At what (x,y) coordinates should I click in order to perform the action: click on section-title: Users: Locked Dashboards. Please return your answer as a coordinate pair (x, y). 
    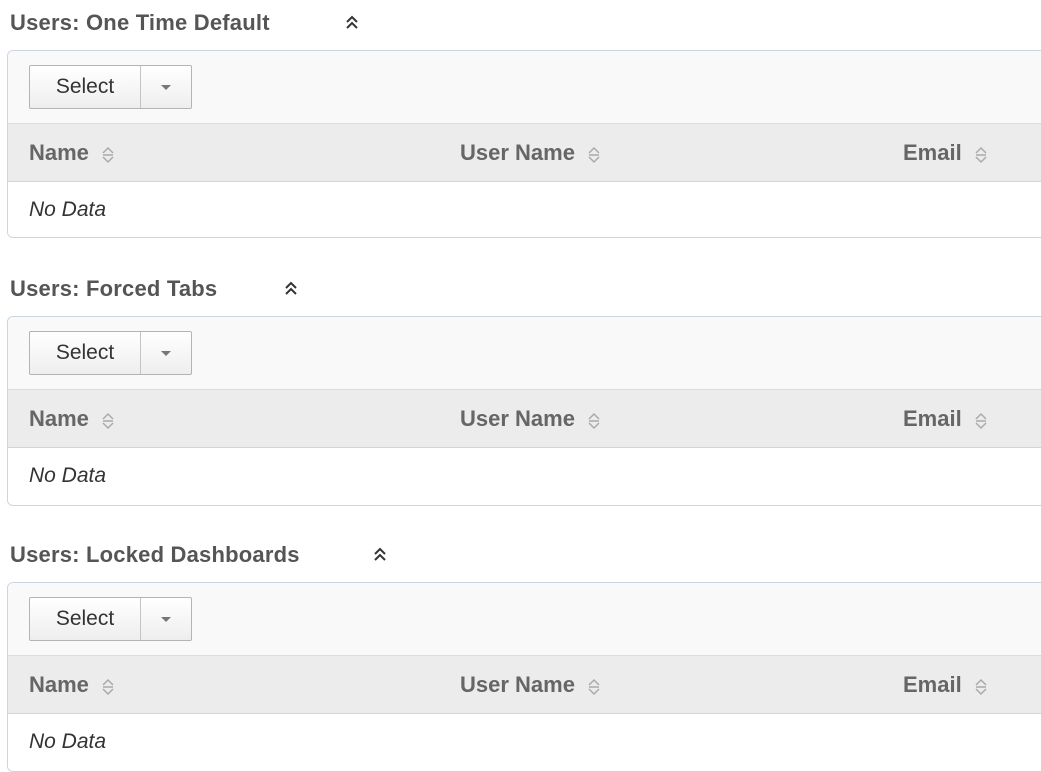
    Looking at the image, I should click on (155, 554).